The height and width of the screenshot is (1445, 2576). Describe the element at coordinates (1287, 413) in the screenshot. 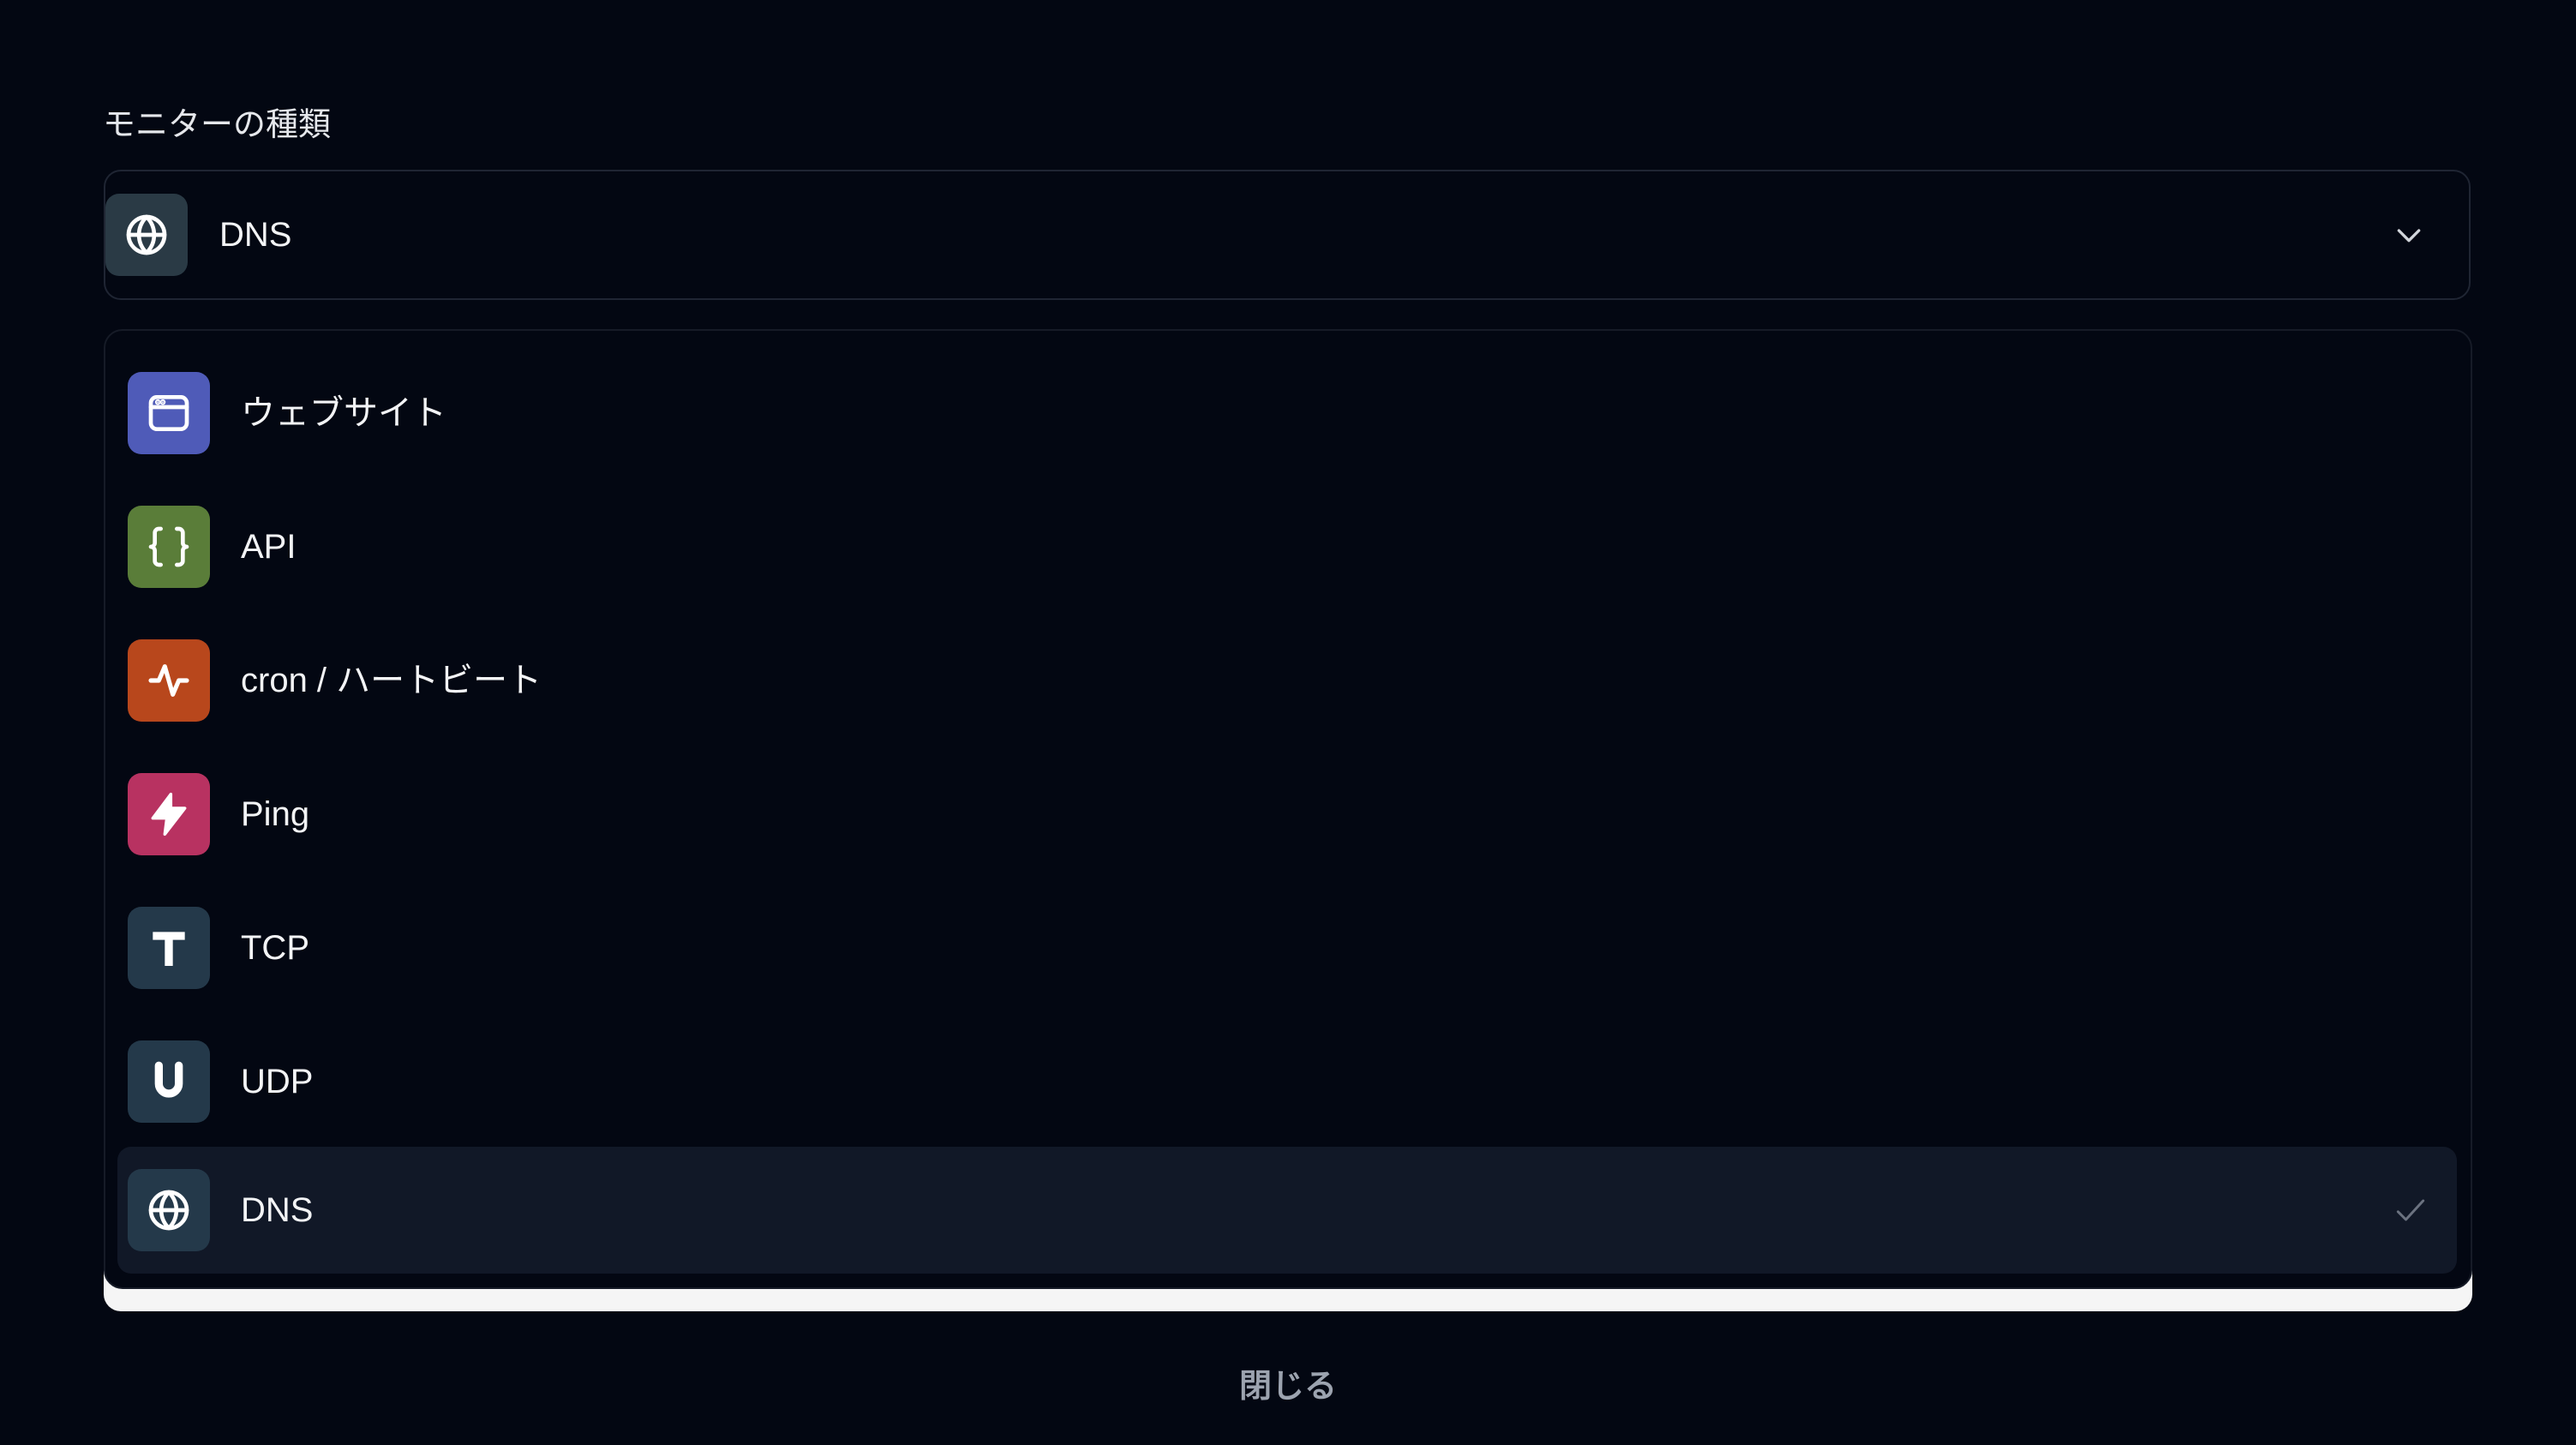

I see `option-website: ウェブサイト` at that location.